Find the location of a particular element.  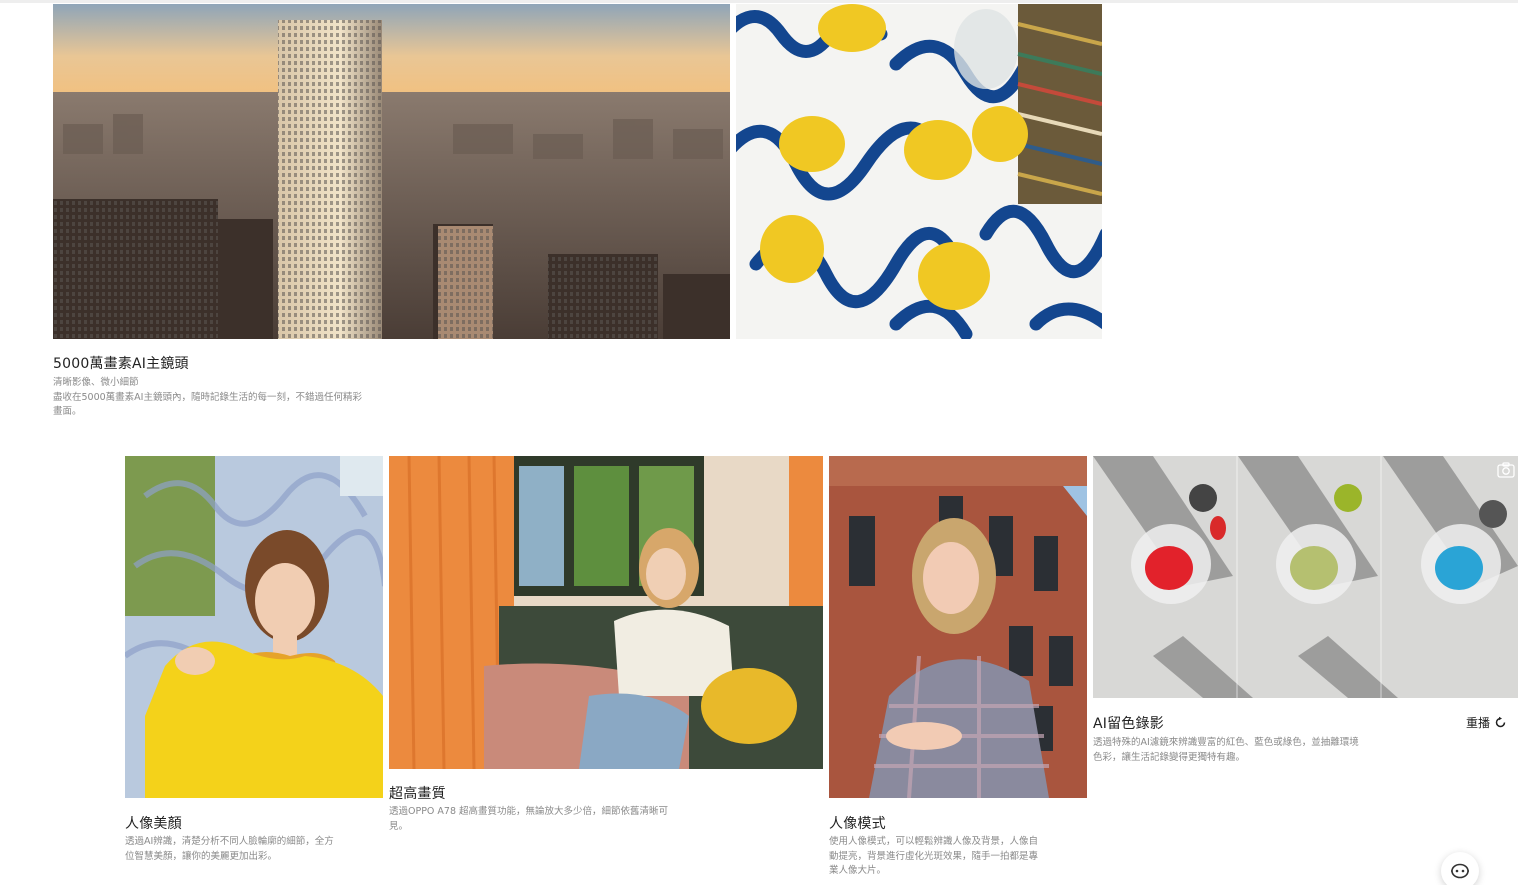

main-camera-title: 5000萬畫素AI主鏡頭 is located at coordinates (121, 364).